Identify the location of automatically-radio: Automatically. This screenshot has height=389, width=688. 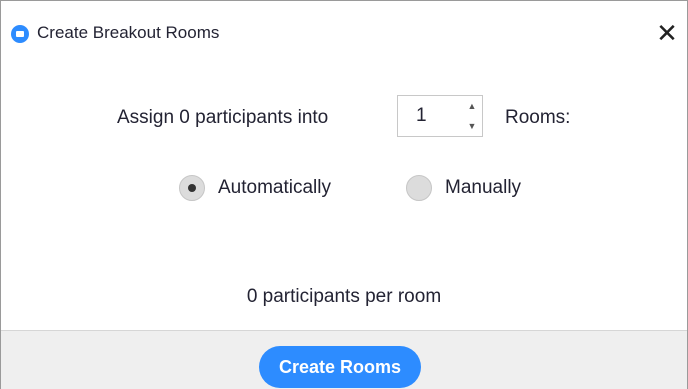
(274, 188).